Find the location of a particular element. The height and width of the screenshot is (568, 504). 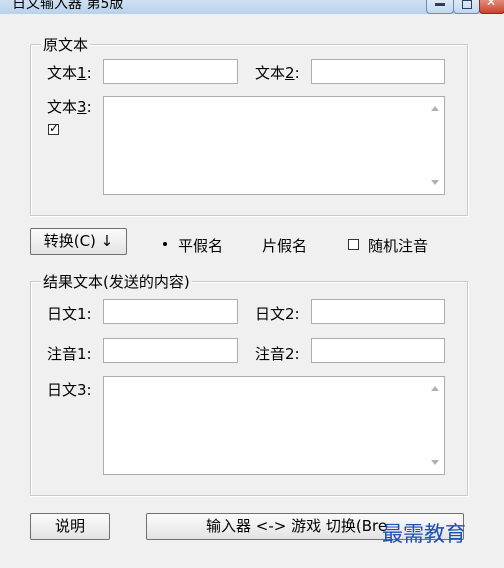

text2-label: 文本2: is located at coordinates (277, 73).